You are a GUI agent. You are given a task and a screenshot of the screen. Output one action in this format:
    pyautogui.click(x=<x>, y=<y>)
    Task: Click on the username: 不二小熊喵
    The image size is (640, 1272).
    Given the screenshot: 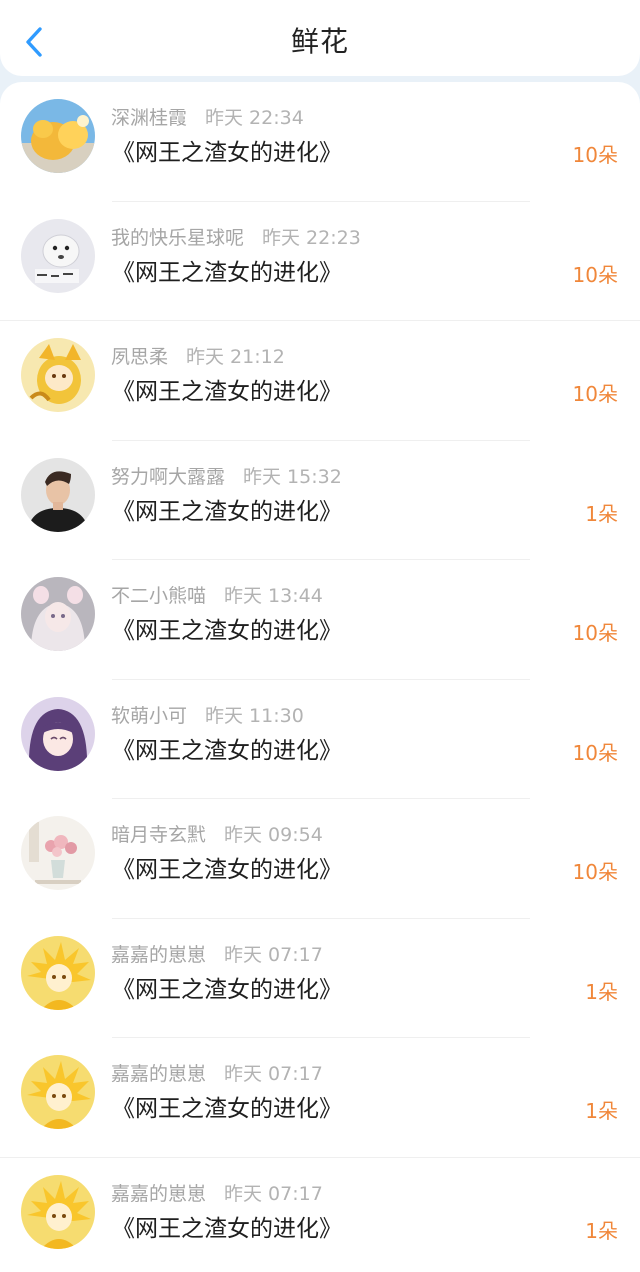 What is the action you would take?
    pyautogui.click(x=158, y=596)
    